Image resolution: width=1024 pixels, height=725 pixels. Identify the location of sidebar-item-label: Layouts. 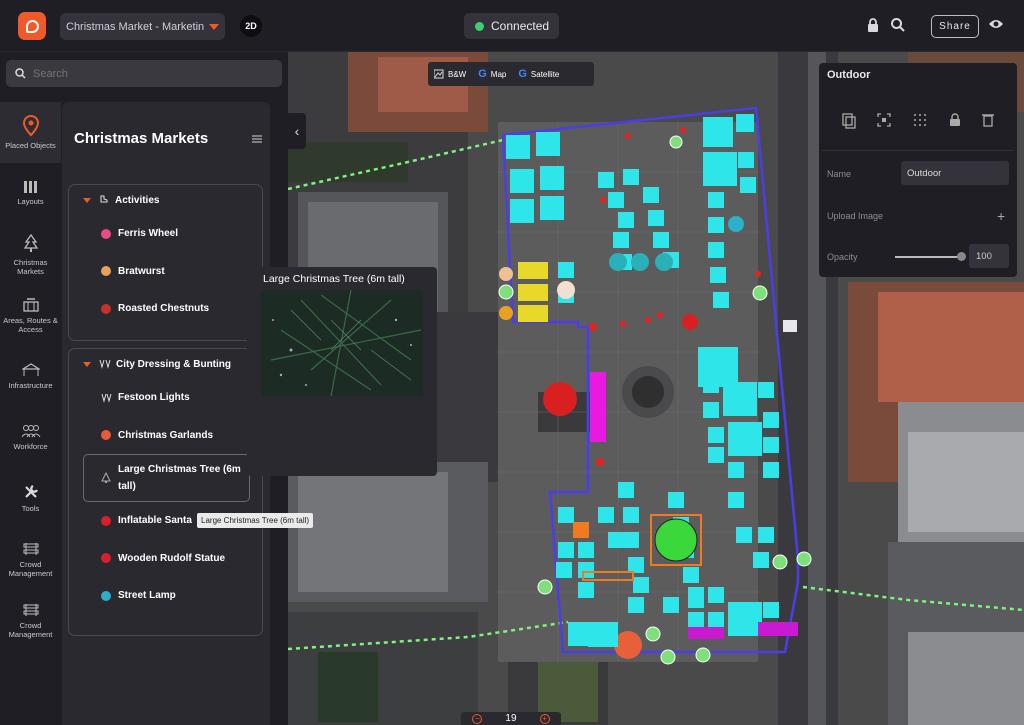
(30, 201).